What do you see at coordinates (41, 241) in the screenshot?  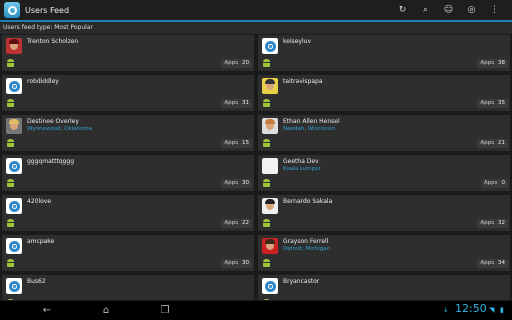 I see `user-name: amcpake` at bounding box center [41, 241].